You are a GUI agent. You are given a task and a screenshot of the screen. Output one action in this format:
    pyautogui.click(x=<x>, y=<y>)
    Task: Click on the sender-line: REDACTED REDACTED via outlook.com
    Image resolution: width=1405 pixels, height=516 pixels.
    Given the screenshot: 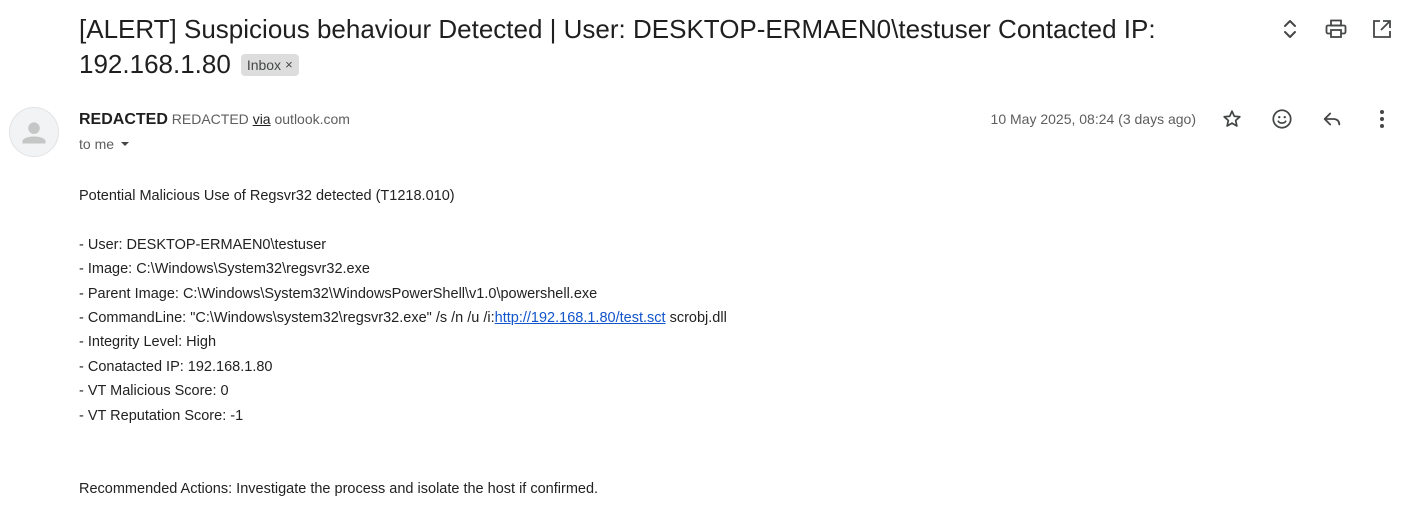 What is the action you would take?
    pyautogui.click(x=214, y=119)
    